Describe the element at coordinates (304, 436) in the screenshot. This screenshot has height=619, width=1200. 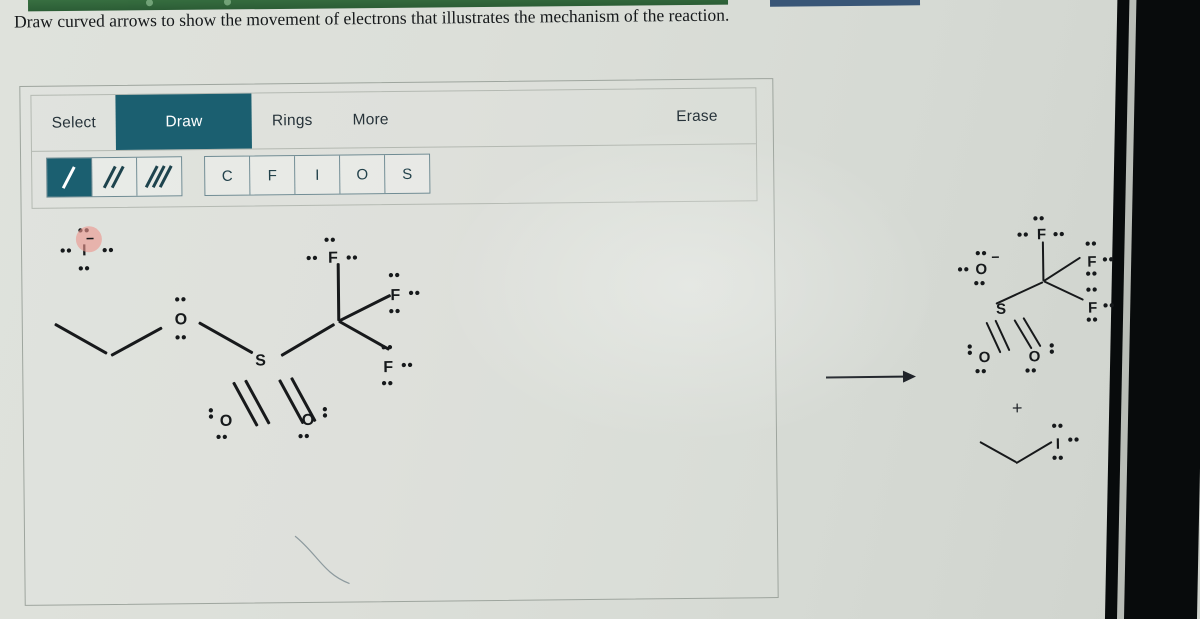
I see `right-O-lone-pair-bottom: ••` at that location.